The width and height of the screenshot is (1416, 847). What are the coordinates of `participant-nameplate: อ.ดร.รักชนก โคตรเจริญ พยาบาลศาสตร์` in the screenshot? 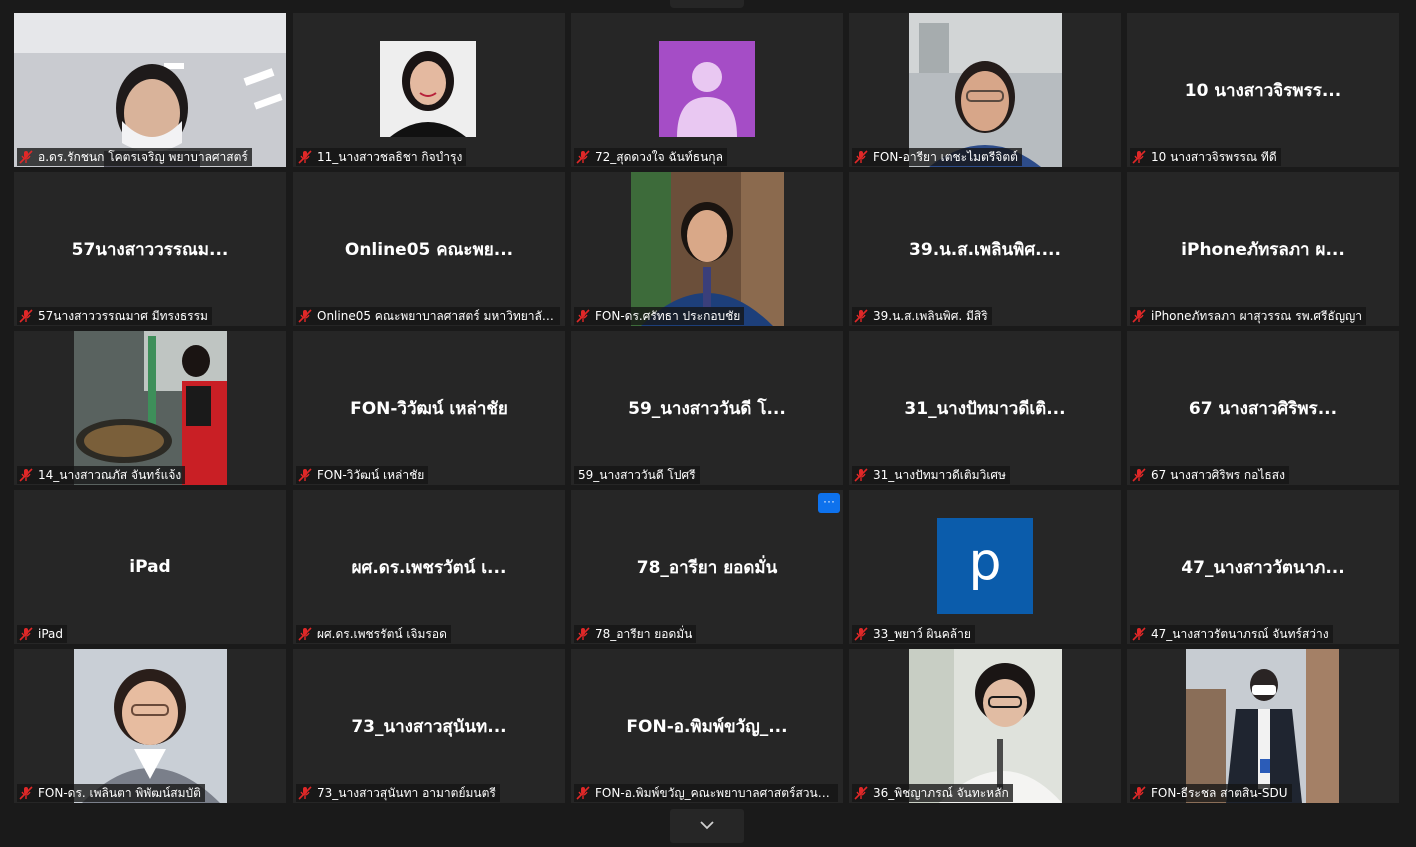 It's located at (134, 157).